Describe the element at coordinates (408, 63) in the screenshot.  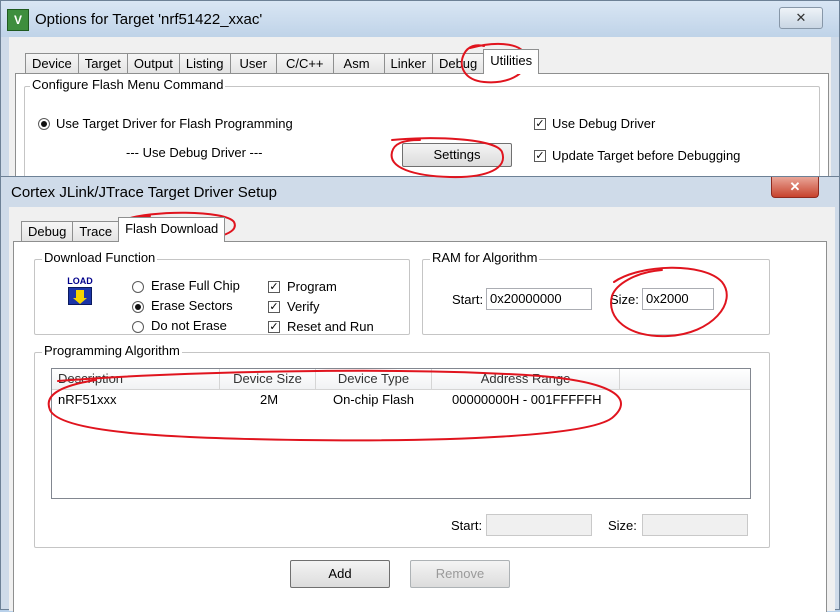
I see `tab-linker: Linker` at that location.